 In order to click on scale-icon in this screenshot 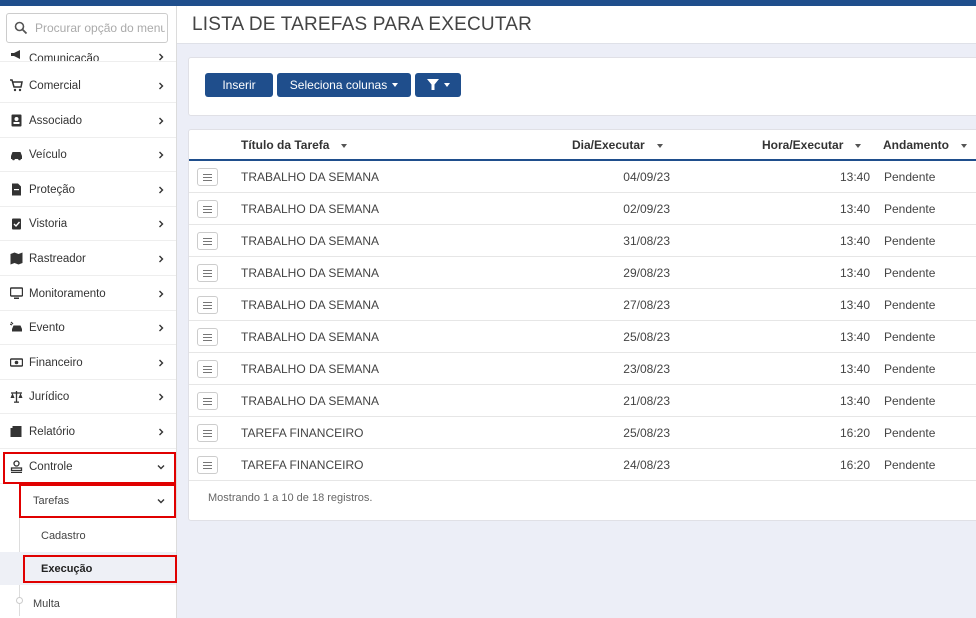, I will do `click(16, 397)`.